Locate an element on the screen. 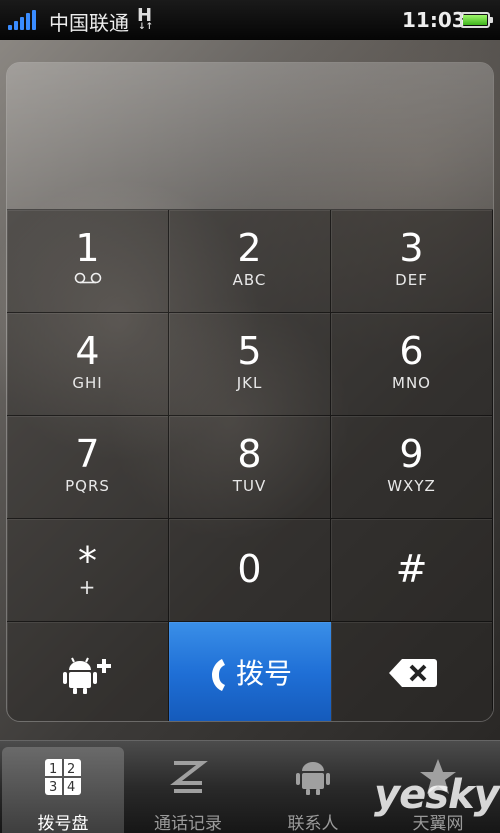 The image size is (500, 833). key-8: 8 TUV is located at coordinates (250, 467).